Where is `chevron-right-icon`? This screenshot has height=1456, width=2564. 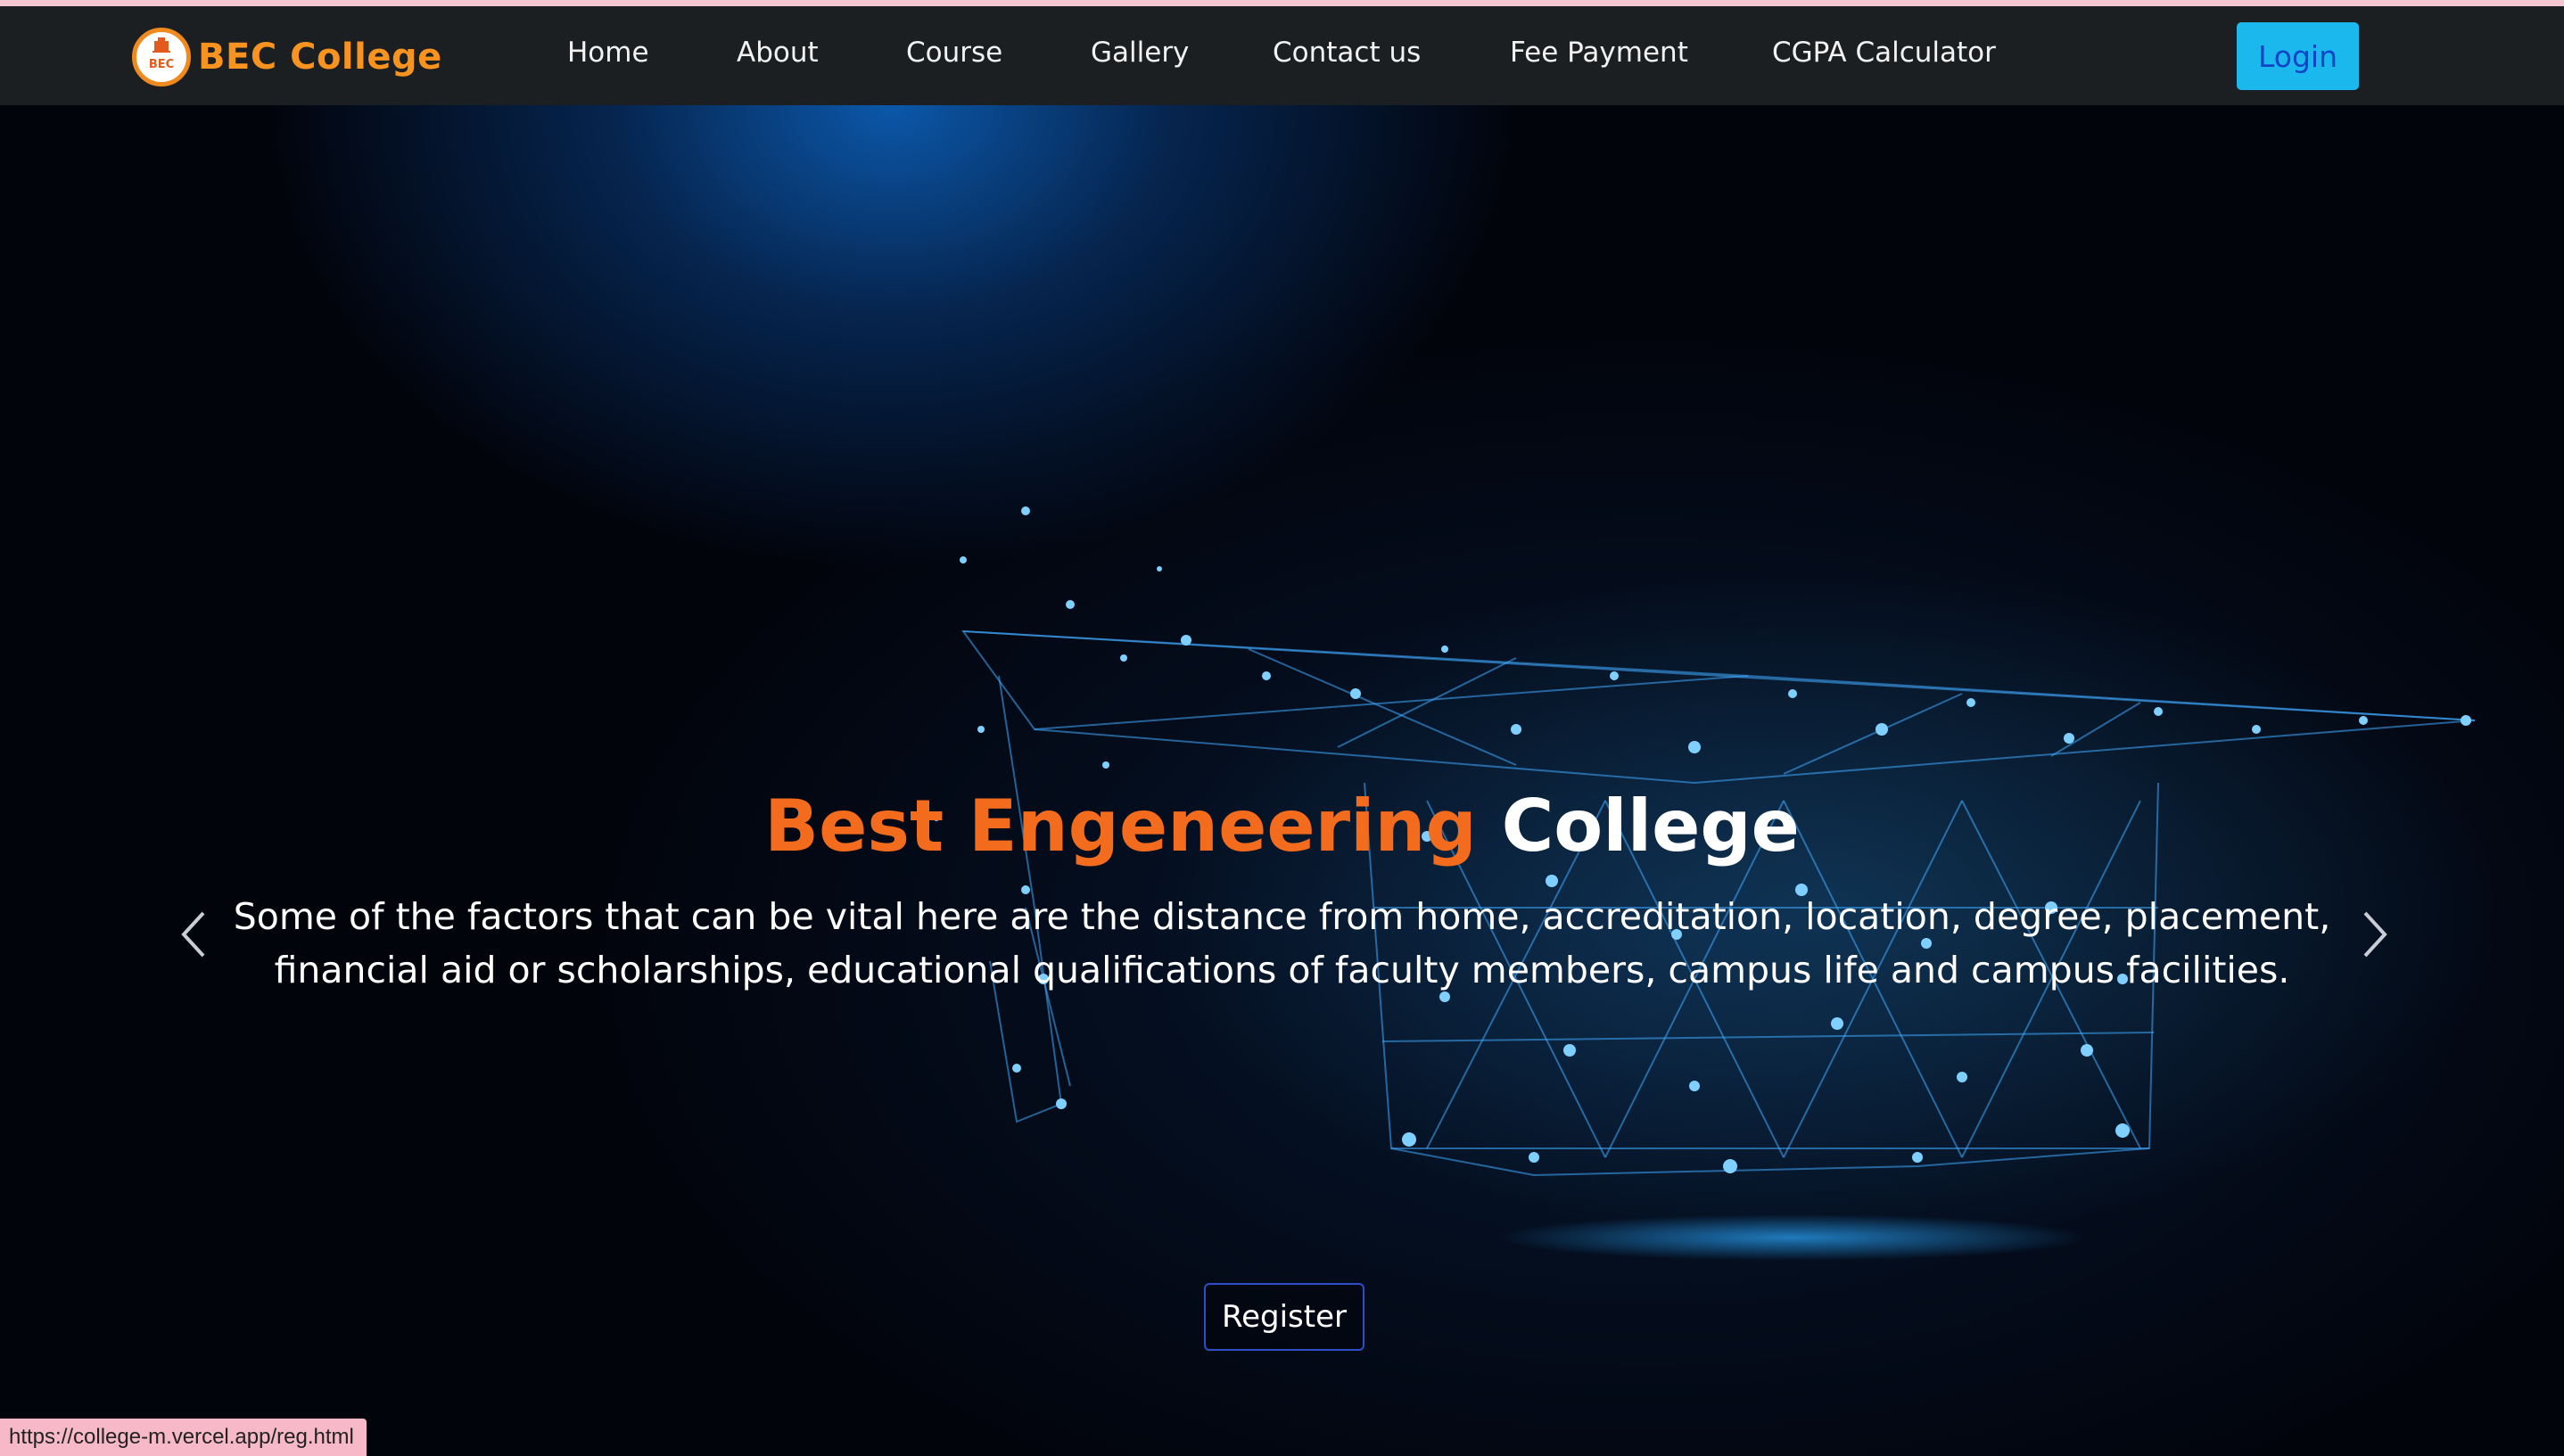 chevron-right-icon is located at coordinates (2375, 935).